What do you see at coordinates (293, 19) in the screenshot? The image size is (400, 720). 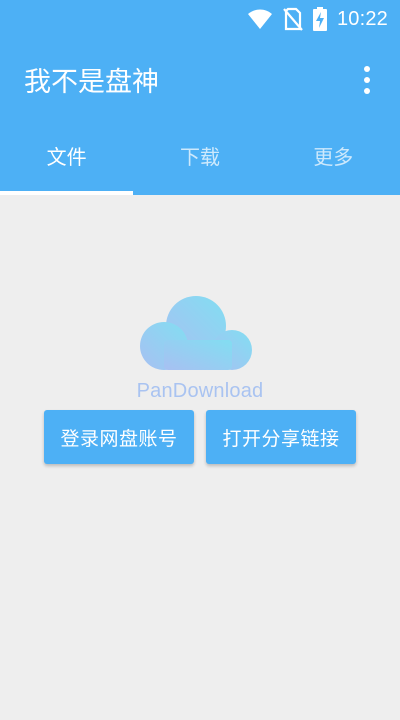 I see `no-sim-icon` at bounding box center [293, 19].